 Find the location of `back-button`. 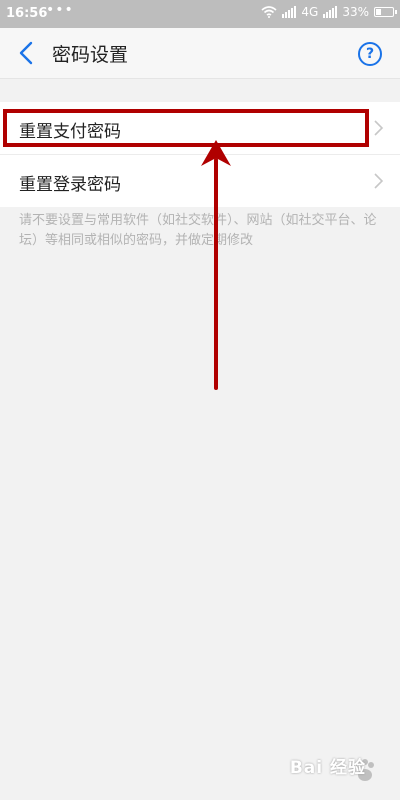

back-button is located at coordinates (27, 53).